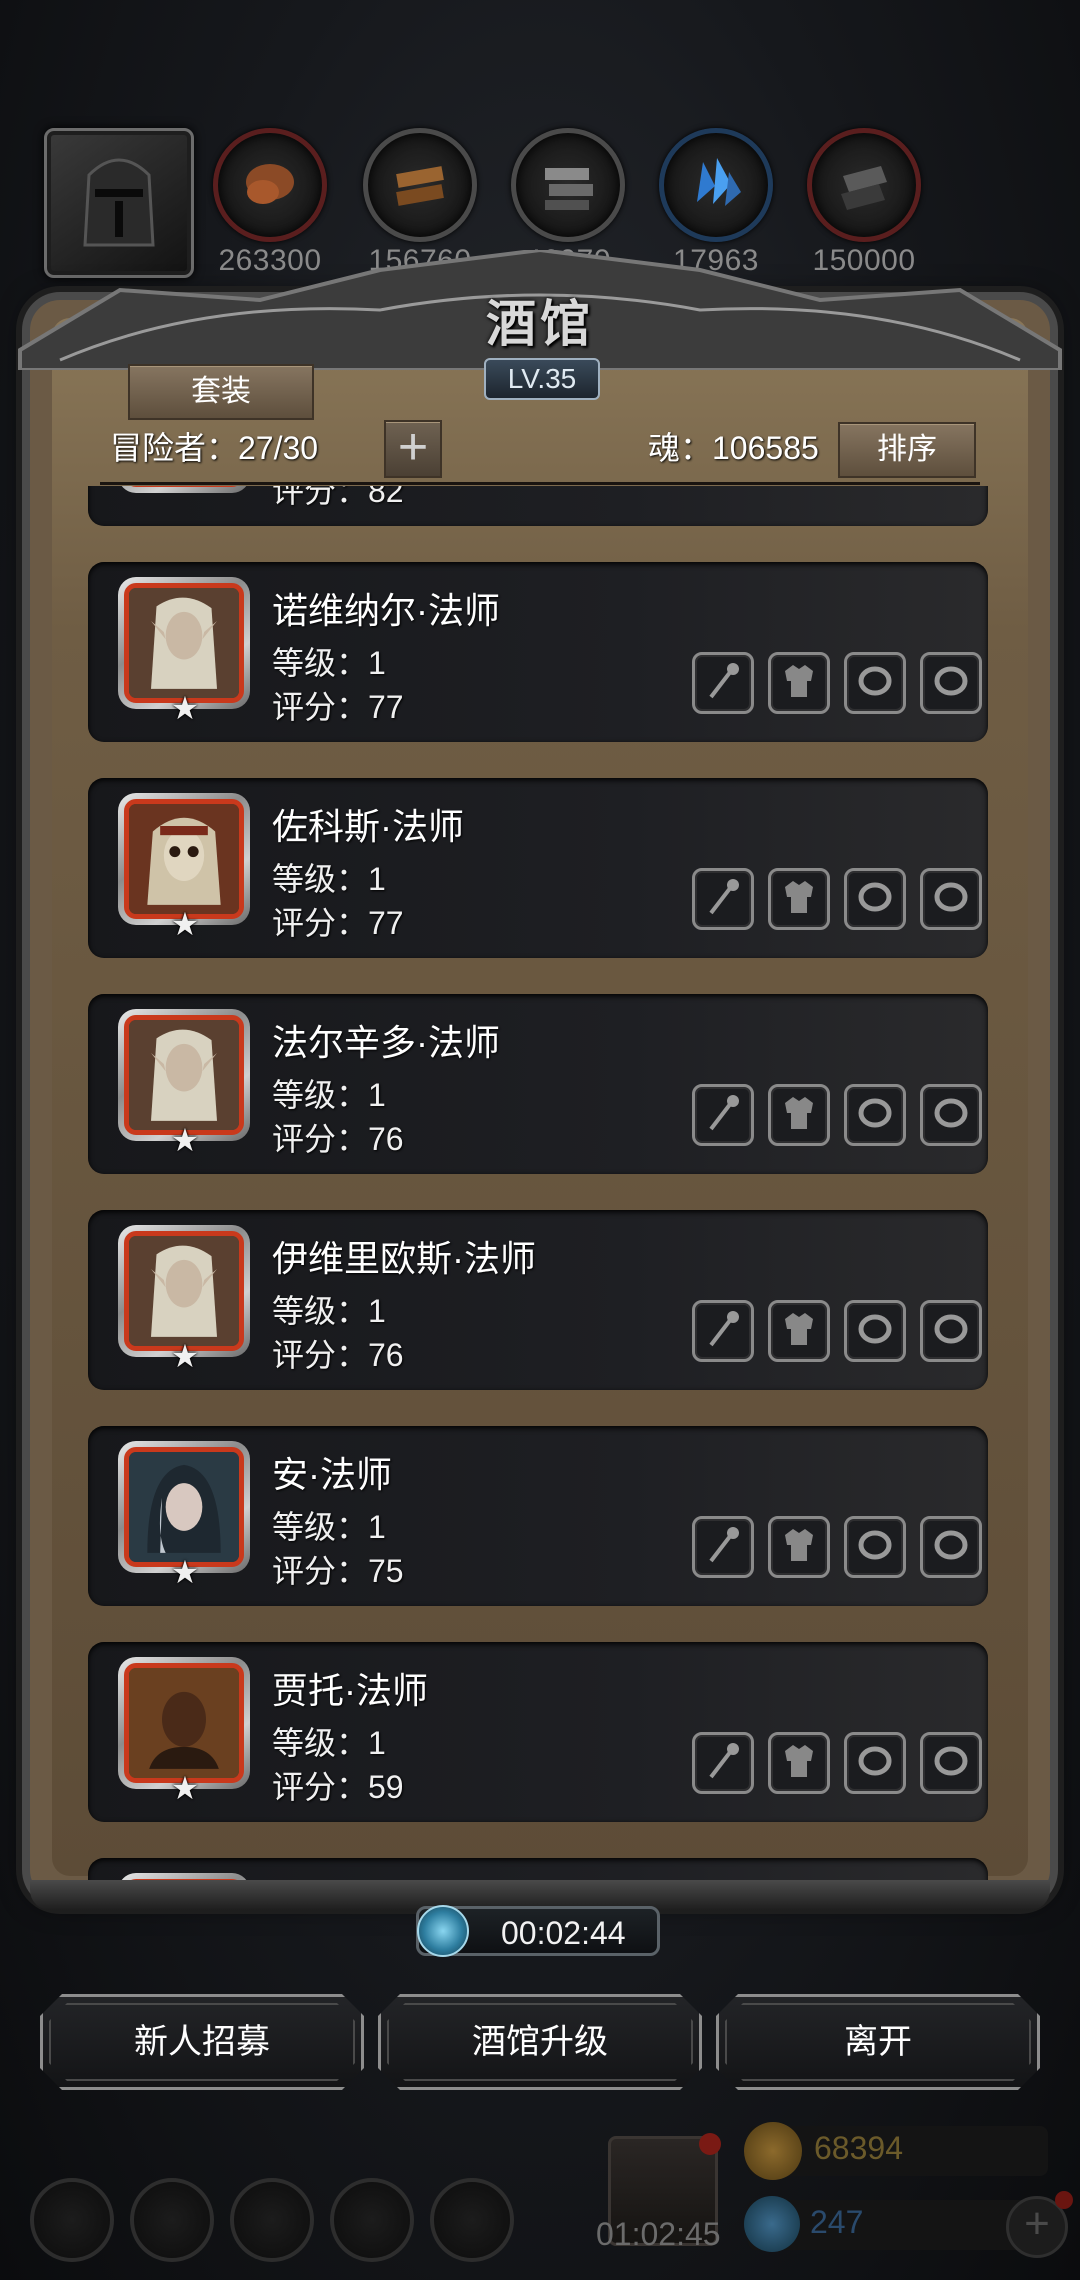 The width and height of the screenshot is (1080, 2280). Describe the element at coordinates (716, 260) in the screenshot. I see `resource-amount: 17963` at that location.